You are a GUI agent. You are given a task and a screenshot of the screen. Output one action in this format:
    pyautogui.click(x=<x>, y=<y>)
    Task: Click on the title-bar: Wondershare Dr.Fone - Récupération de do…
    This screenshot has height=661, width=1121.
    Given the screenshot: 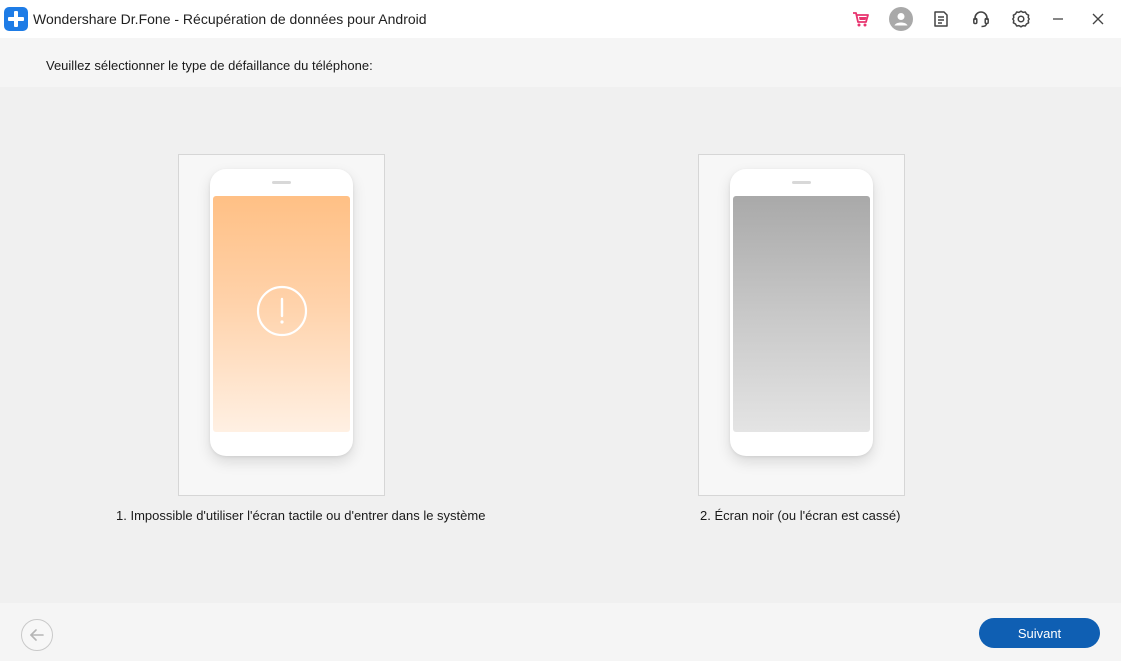 What is the action you would take?
    pyautogui.click(x=560, y=19)
    